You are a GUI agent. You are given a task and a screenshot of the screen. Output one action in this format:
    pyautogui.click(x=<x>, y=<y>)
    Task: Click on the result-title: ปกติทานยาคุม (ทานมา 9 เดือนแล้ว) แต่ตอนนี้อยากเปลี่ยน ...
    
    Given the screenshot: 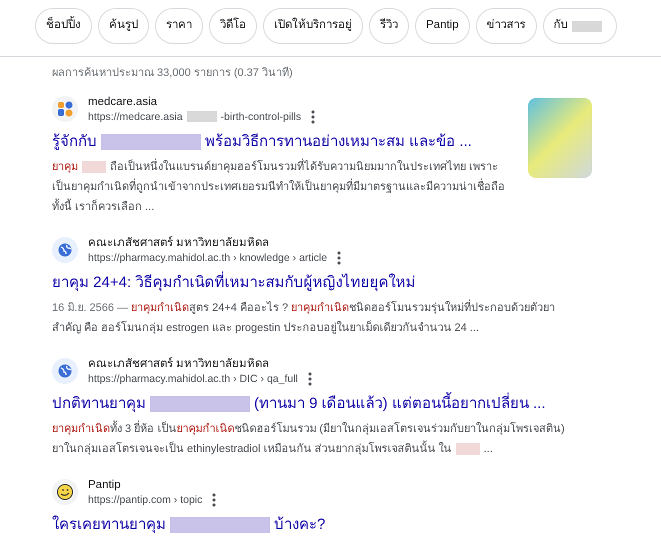 What is the action you would take?
    pyautogui.click(x=299, y=403)
    